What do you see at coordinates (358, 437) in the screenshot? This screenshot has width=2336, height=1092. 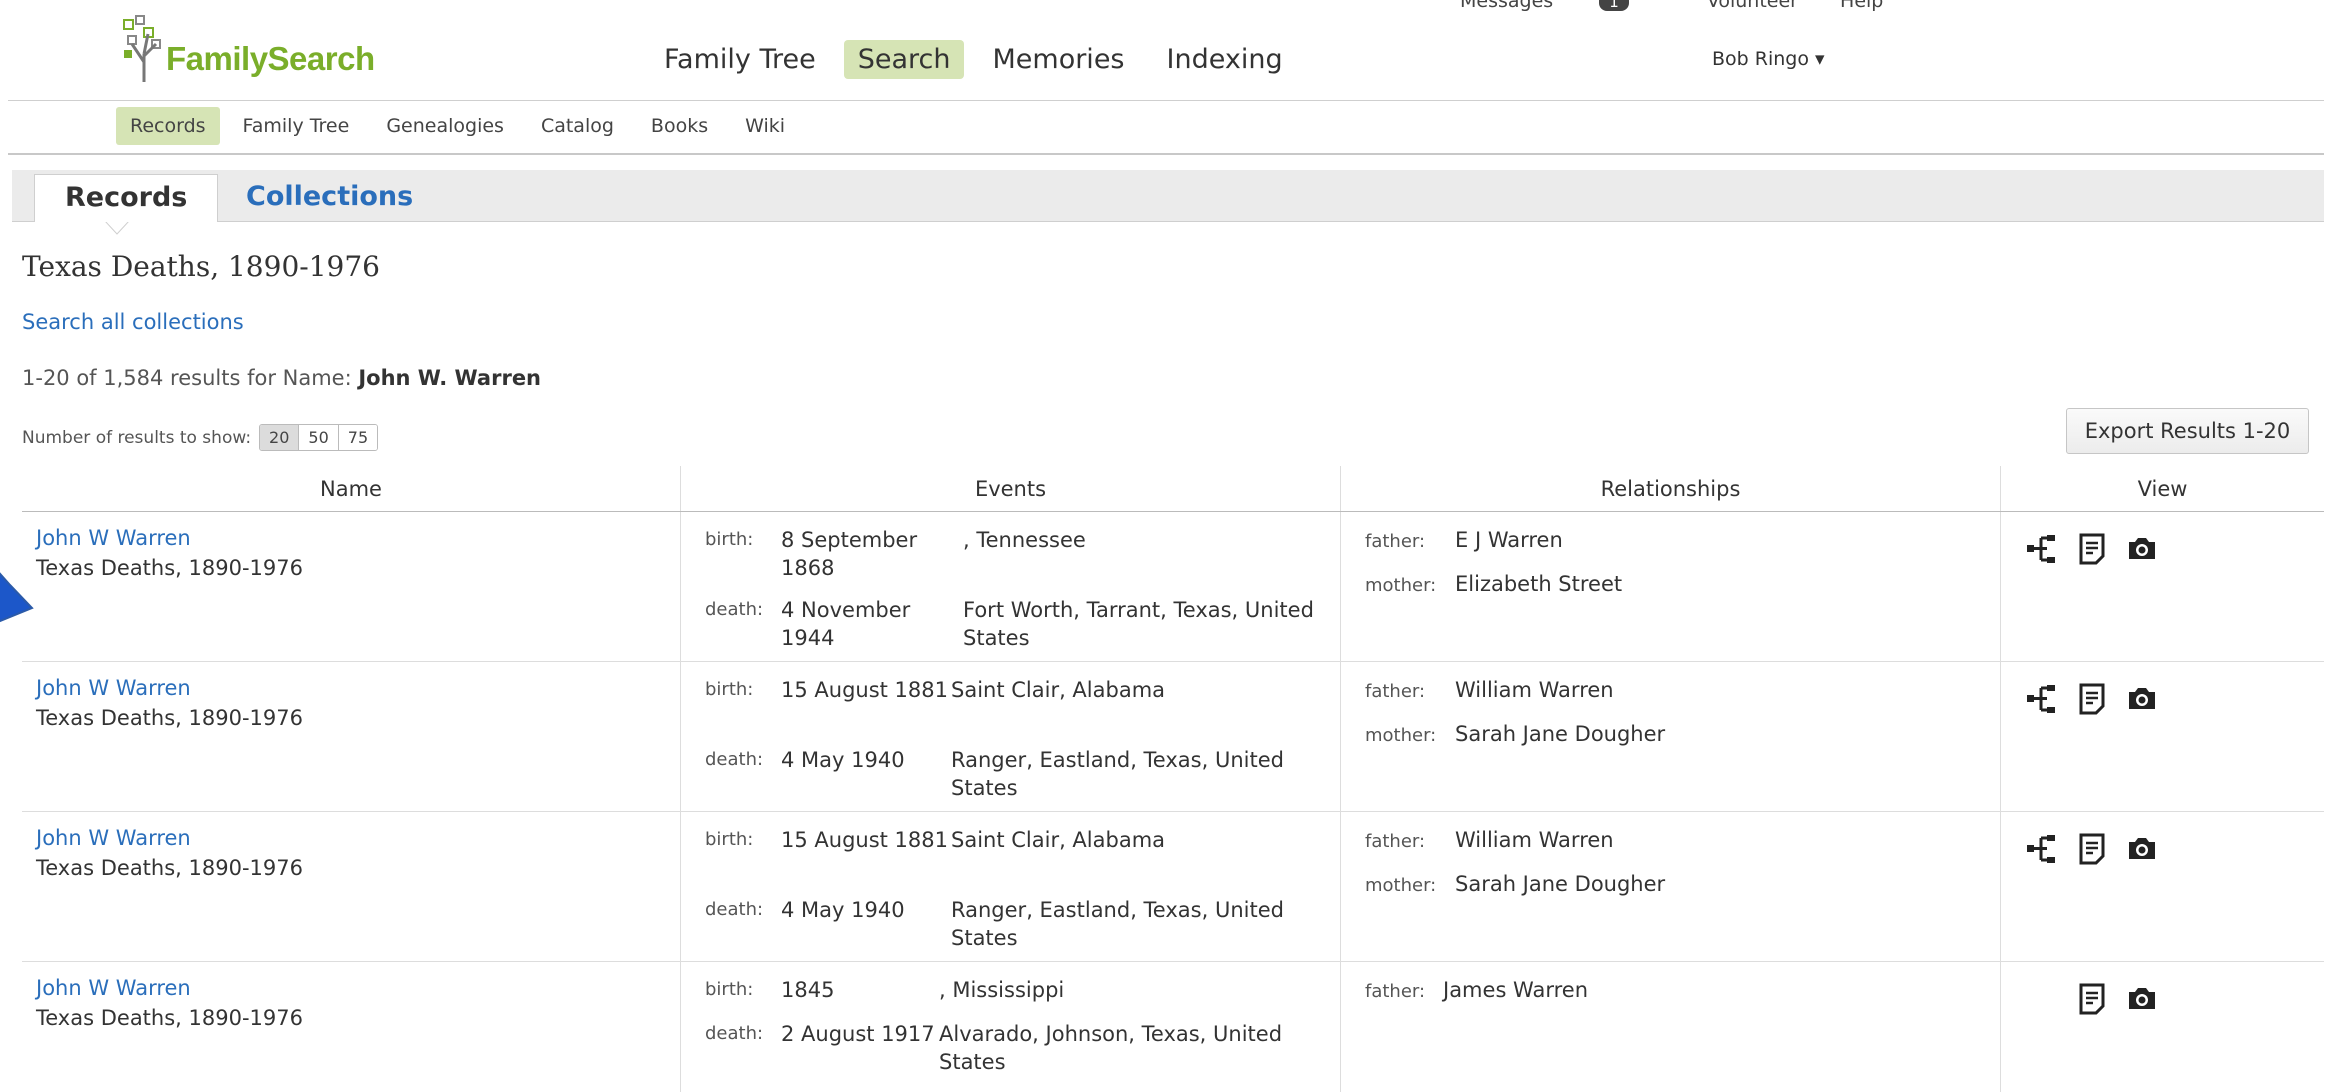 I see `per-page-75: 75` at bounding box center [358, 437].